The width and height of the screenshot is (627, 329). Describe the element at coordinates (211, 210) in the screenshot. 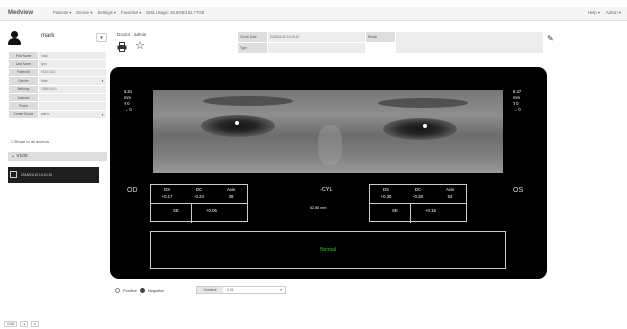

I see `od-se: +0.05` at that location.